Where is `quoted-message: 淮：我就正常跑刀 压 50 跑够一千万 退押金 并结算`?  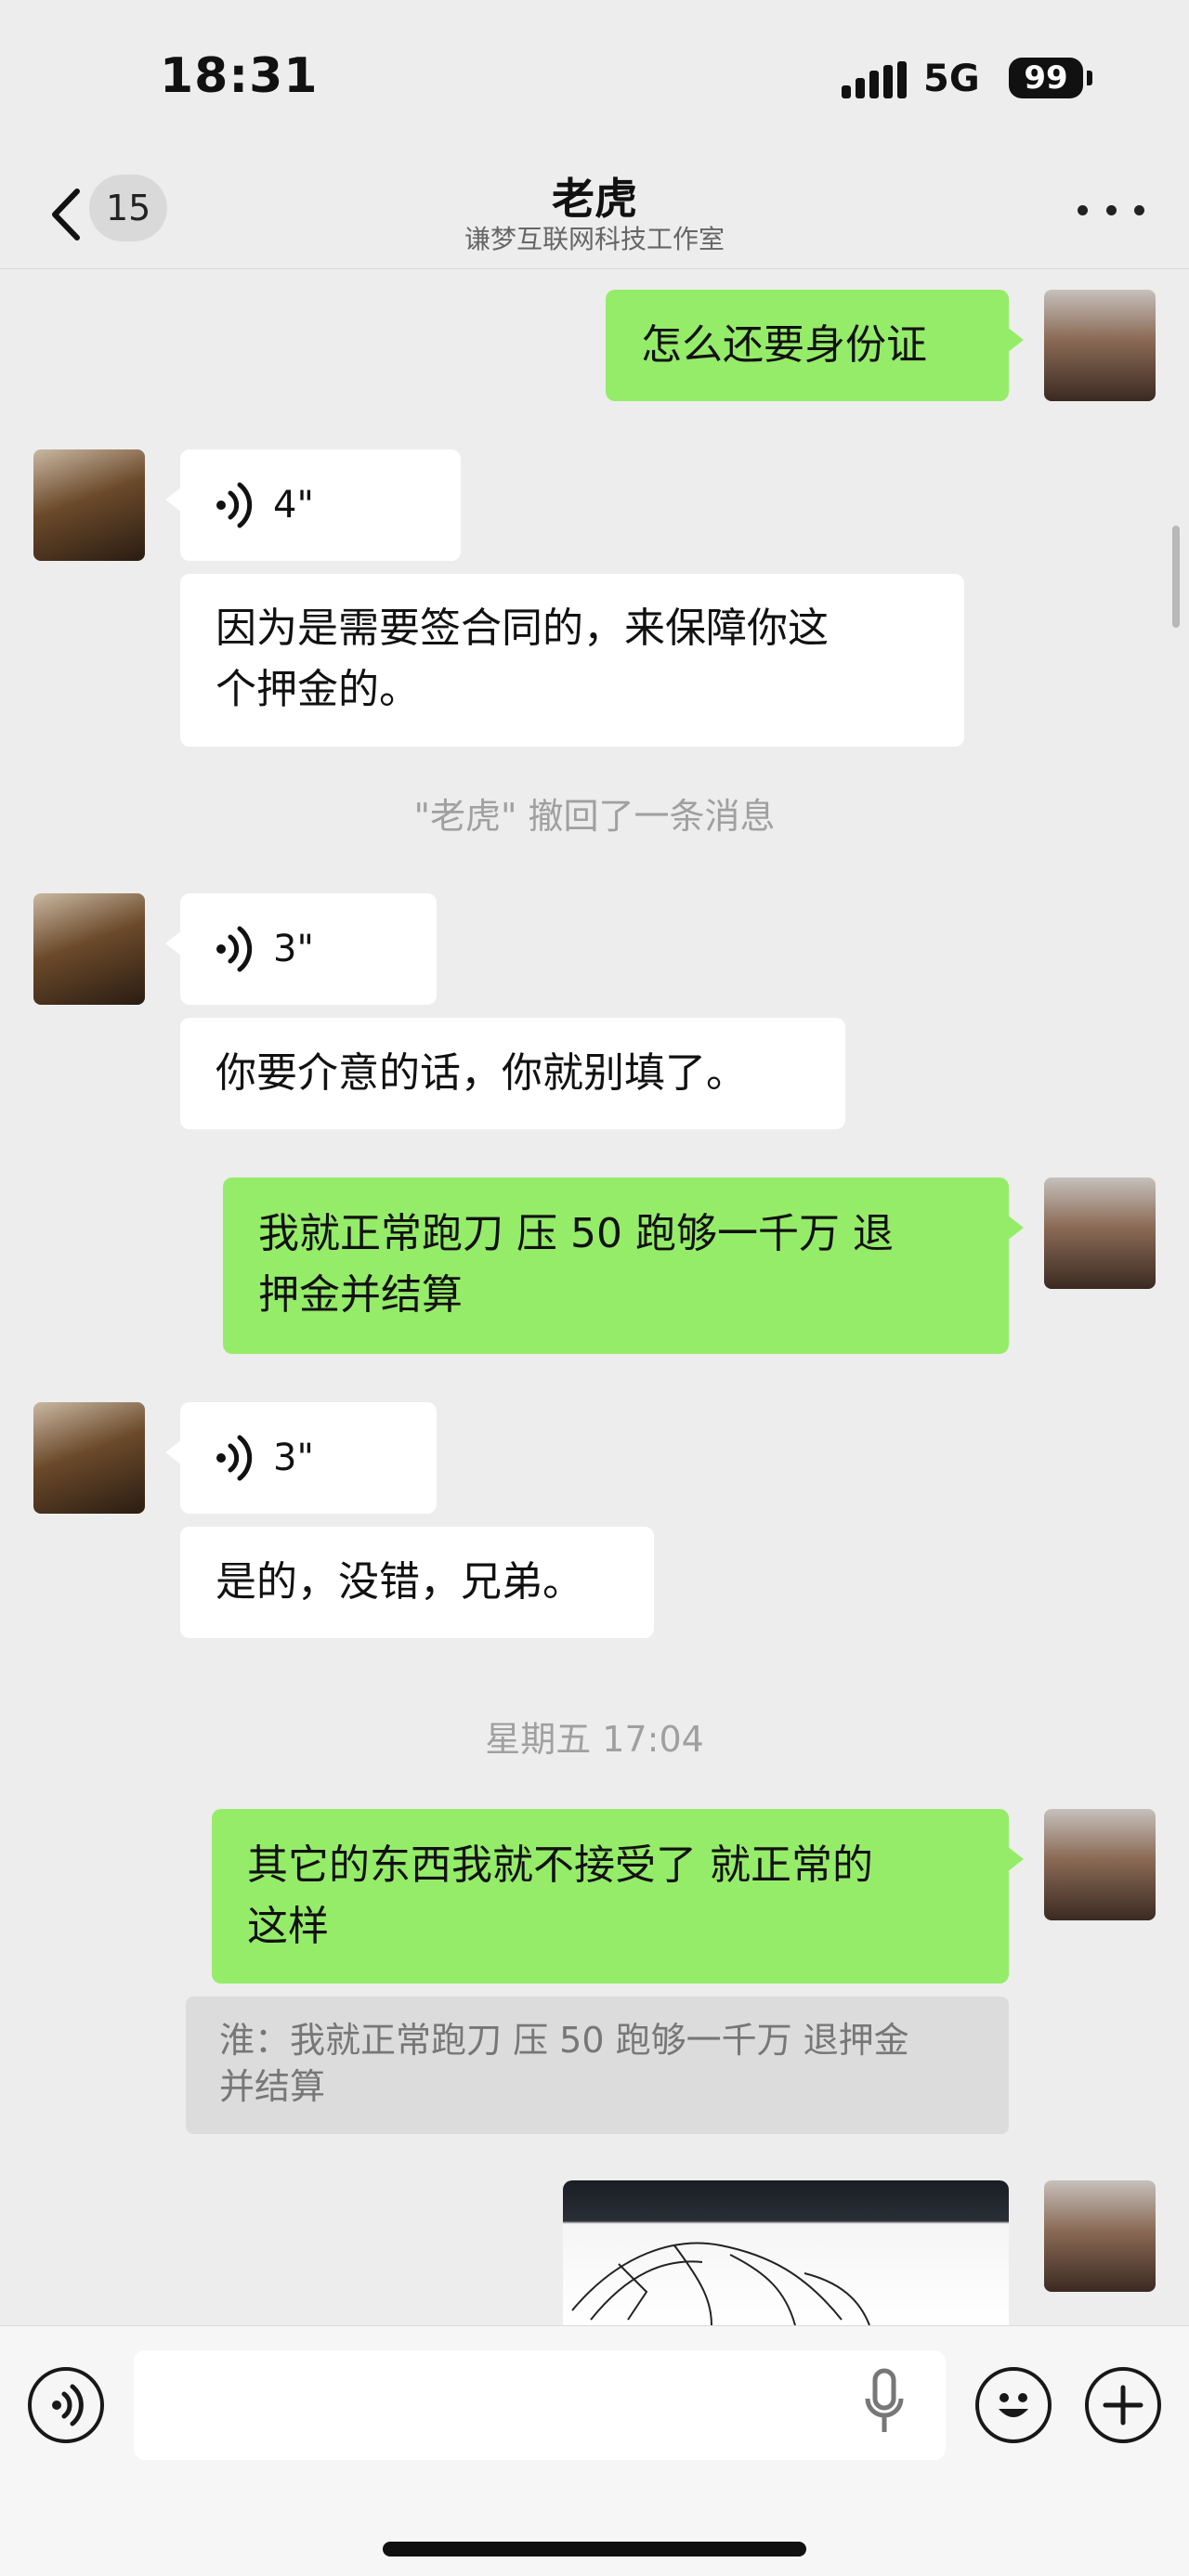
quoted-message: 淮：我就正常跑刀 压 50 跑够一千万 退押金 并结算 is located at coordinates (598, 2065).